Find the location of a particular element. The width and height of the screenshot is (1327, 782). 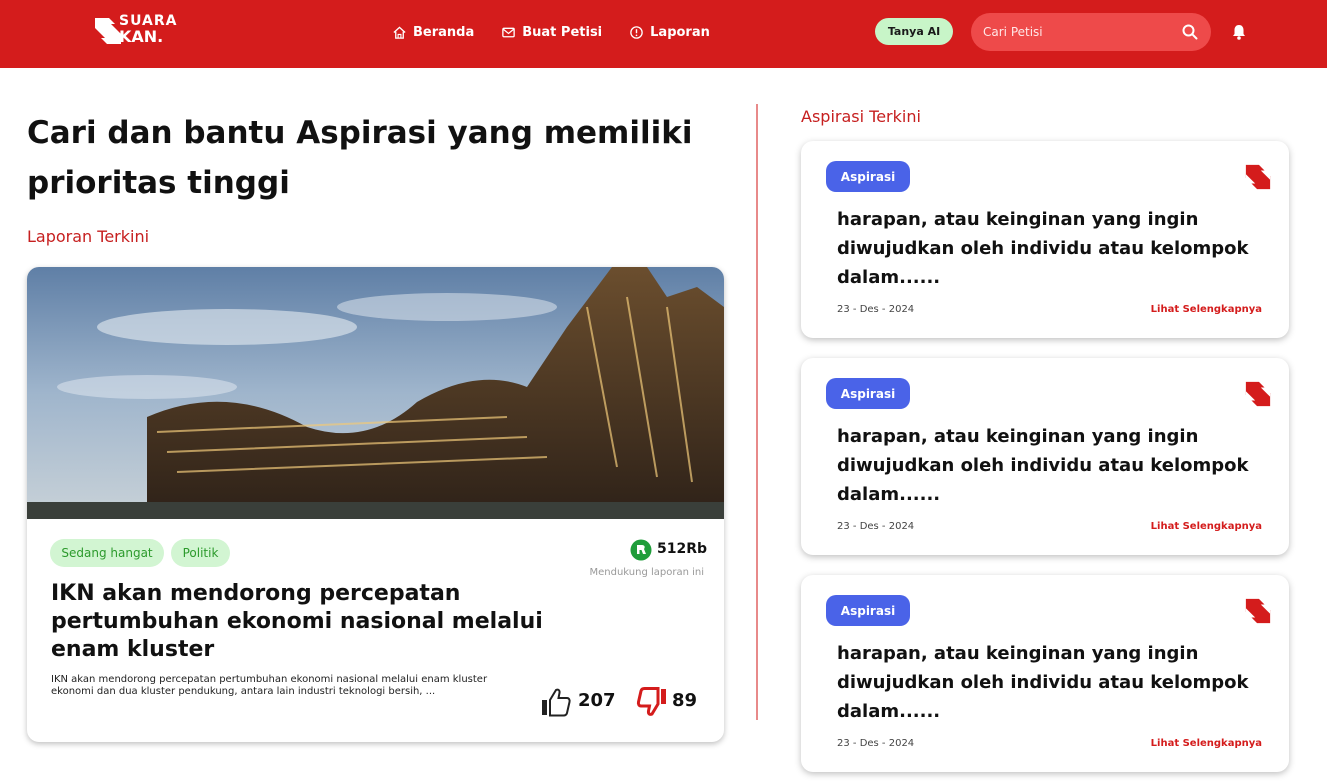

search-icon is located at coordinates (1190, 32).